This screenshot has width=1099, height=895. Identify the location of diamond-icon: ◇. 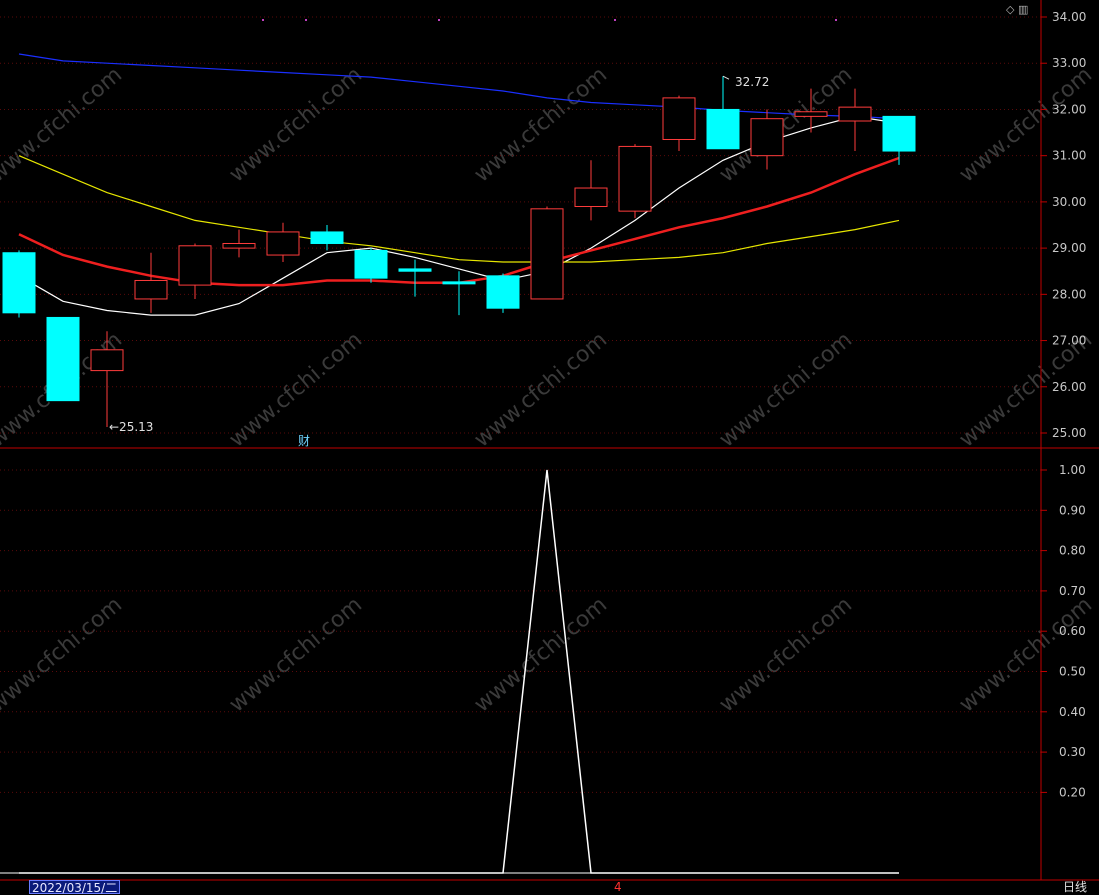
(1010, 9).